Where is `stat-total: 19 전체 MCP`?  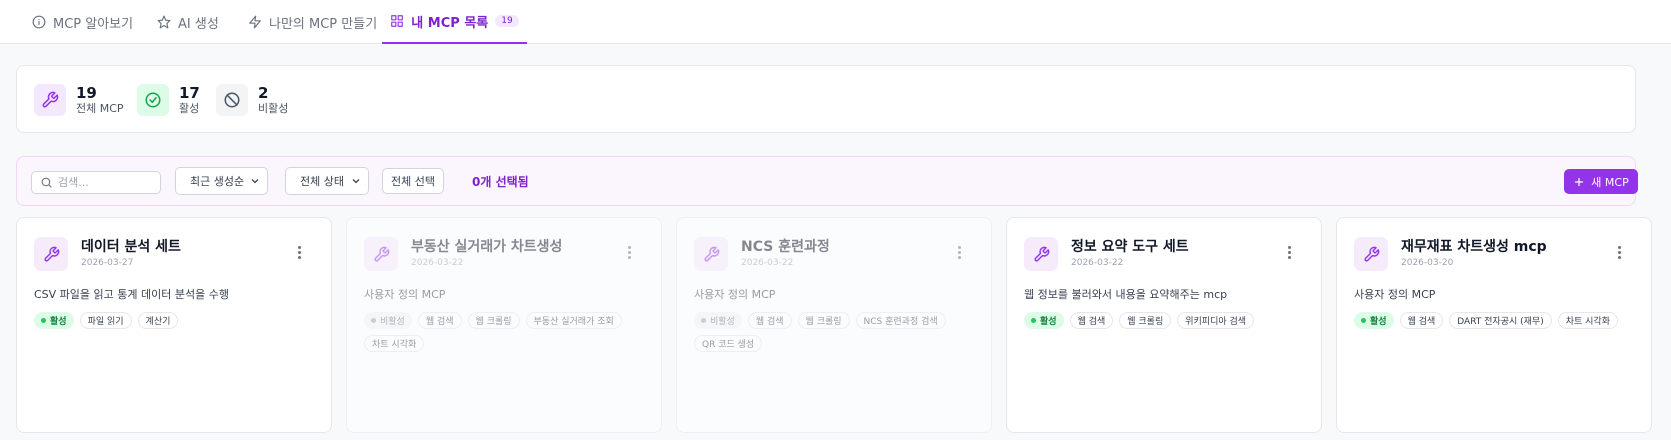 stat-total: 19 전체 MCP is located at coordinates (79, 100).